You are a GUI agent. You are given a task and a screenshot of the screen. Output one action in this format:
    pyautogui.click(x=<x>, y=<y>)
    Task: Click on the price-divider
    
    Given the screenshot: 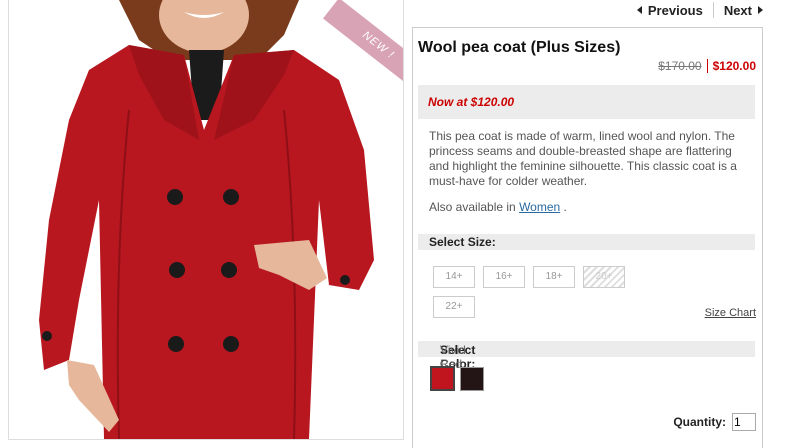 What is the action you would take?
    pyautogui.click(x=707, y=66)
    